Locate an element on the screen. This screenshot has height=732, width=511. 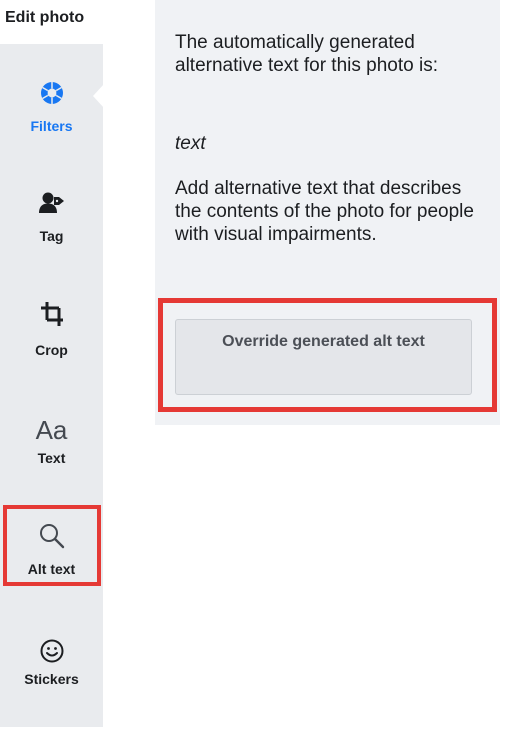
alt-text-highlight-box is located at coordinates (52, 545).